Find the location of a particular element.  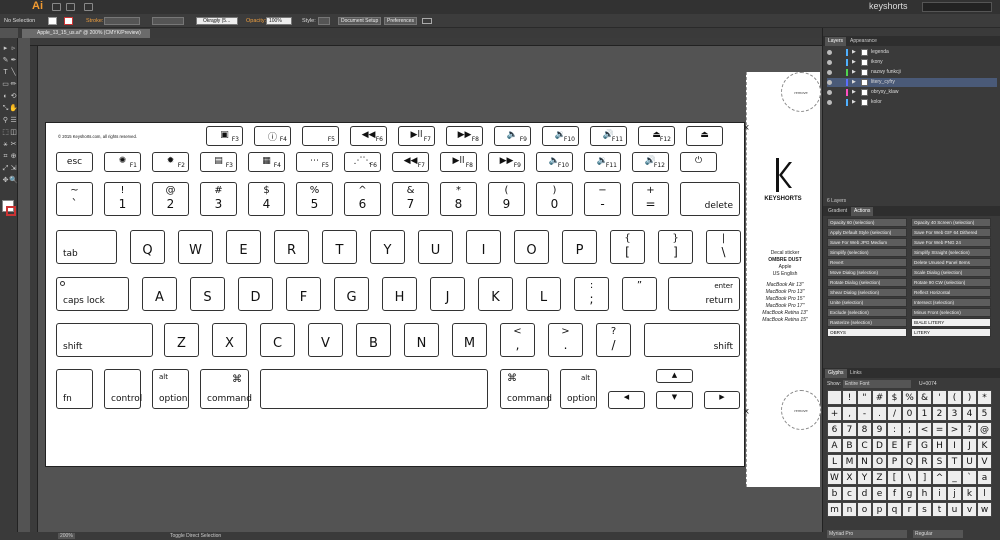

glyph-cell: A is located at coordinates (834, 445).